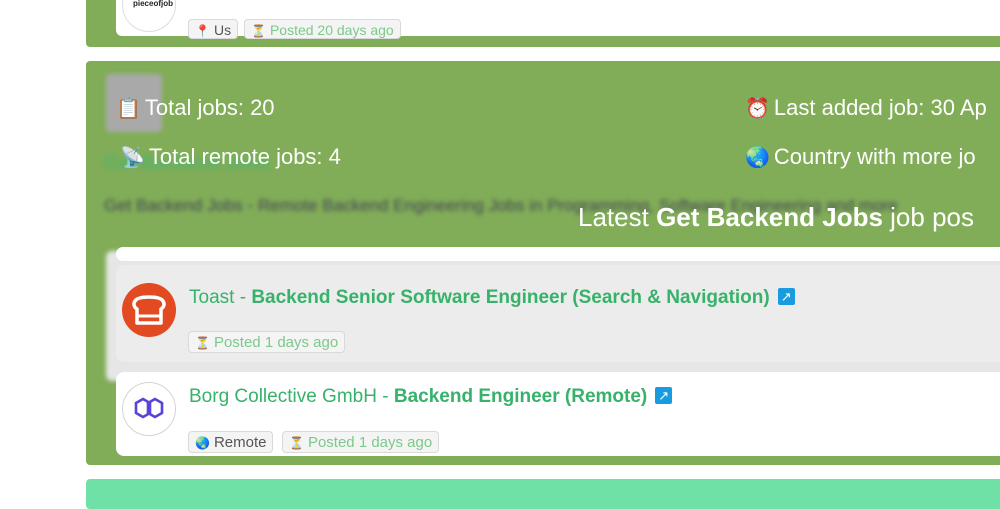 This screenshot has width=1000, height=509. Describe the element at coordinates (880, 107) in the screenshot. I see `last-added-text: Last added job: 30 Ap` at that location.